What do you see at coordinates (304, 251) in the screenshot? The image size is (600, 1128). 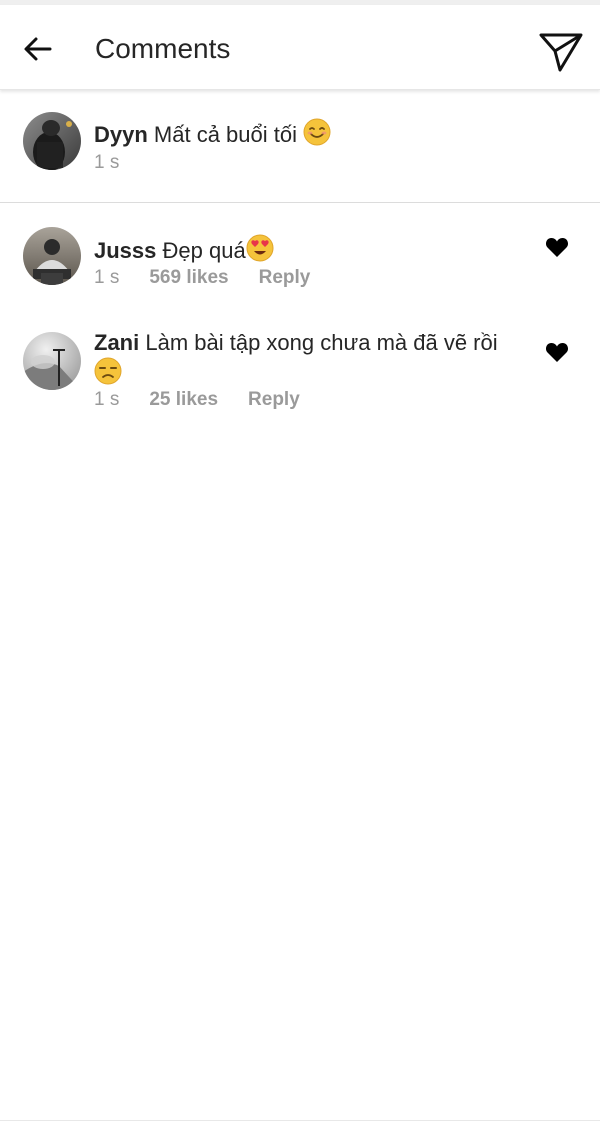 I see `comment-text: Jusss Đẹp quá` at bounding box center [304, 251].